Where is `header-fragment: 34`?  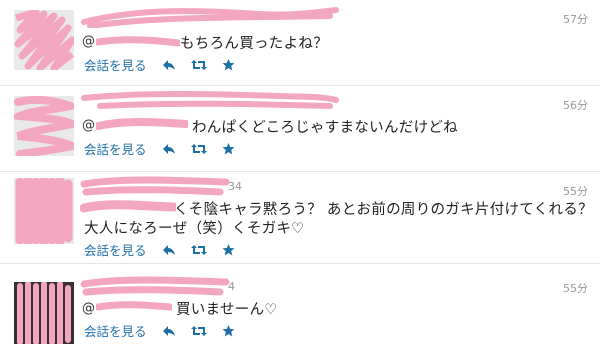
header-fragment: 34 is located at coordinates (235, 186).